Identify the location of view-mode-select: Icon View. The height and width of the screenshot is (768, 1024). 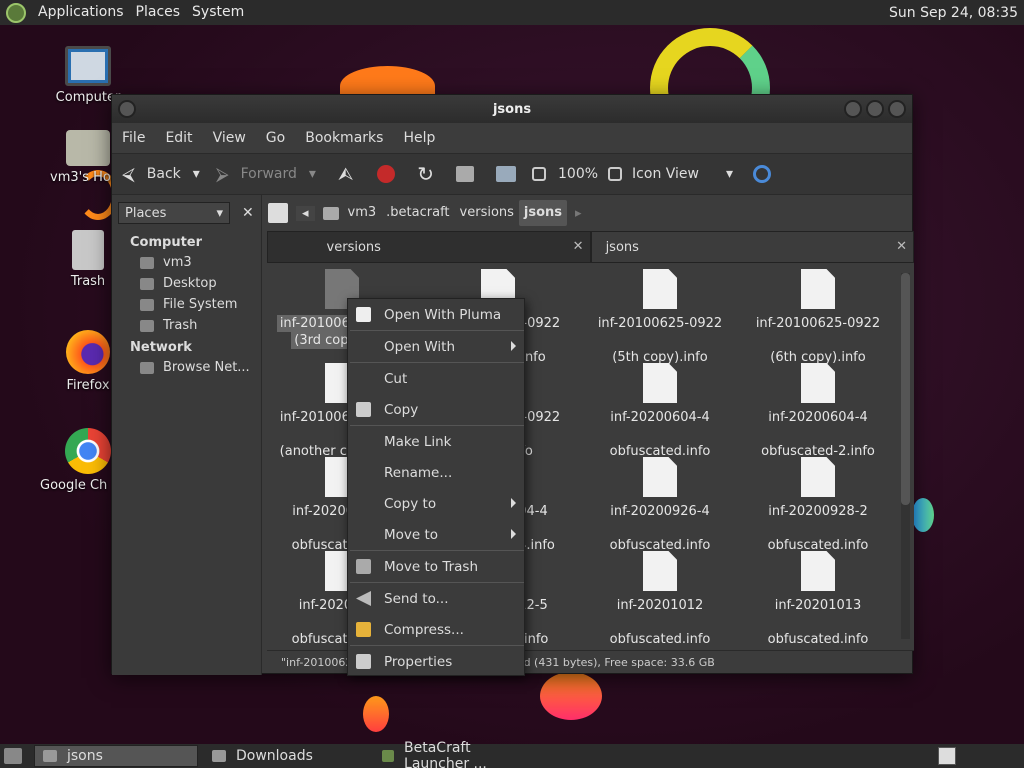
(679, 174).